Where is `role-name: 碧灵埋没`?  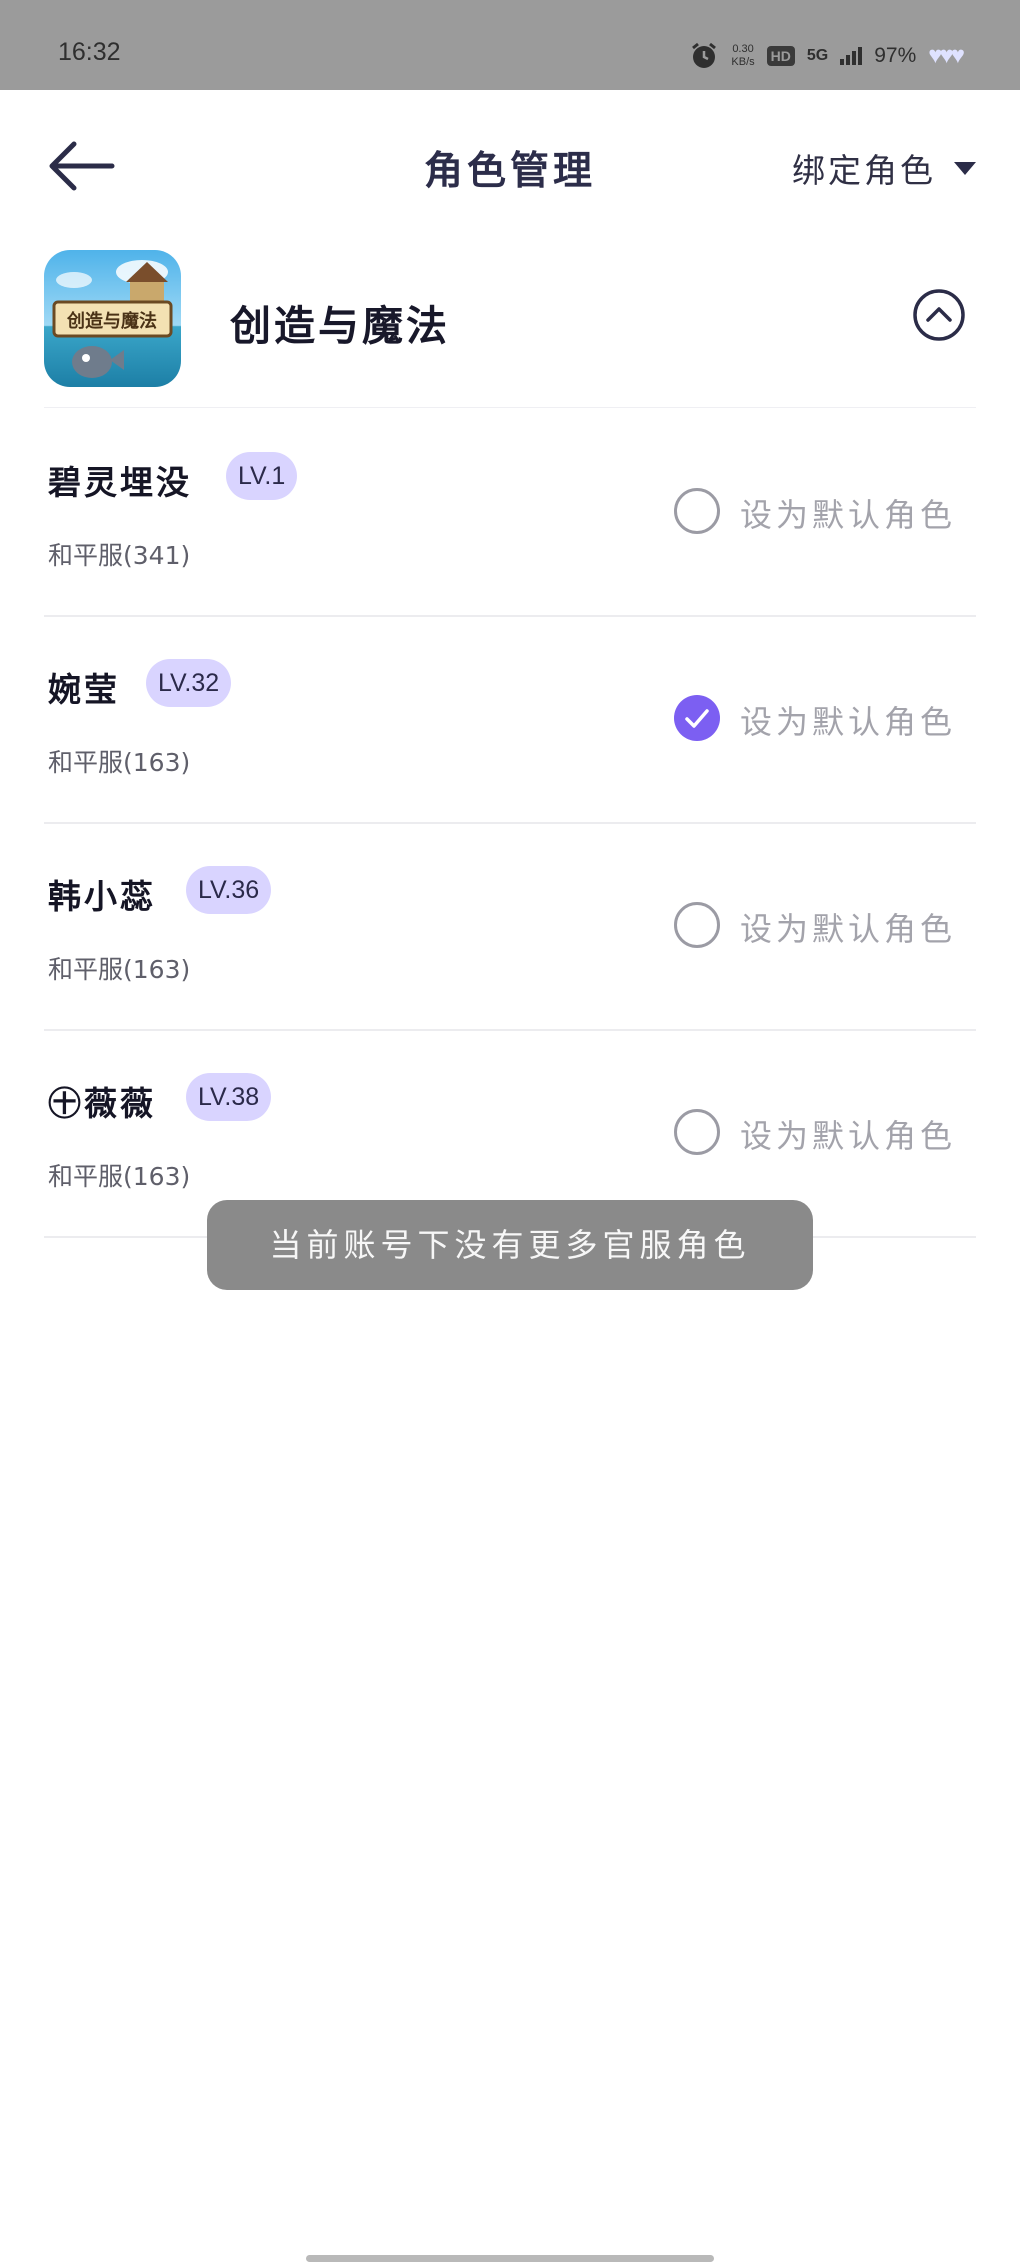 role-name: 碧灵埋没 is located at coordinates (120, 482).